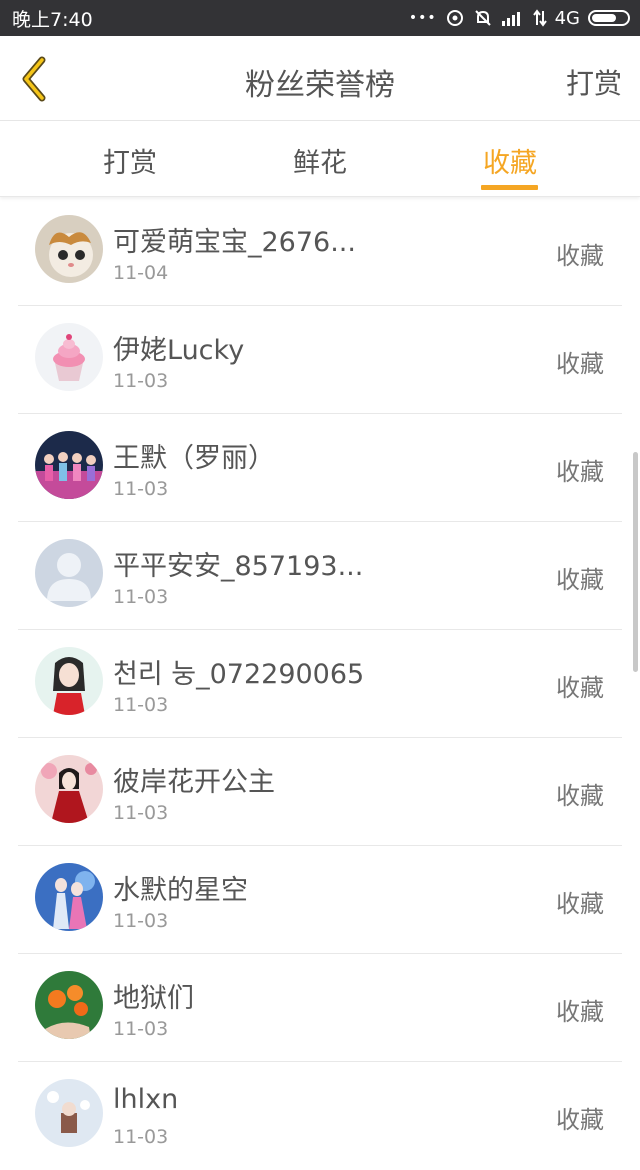  I want to click on fan-name: 천리 눙_072290065, so click(239, 674).